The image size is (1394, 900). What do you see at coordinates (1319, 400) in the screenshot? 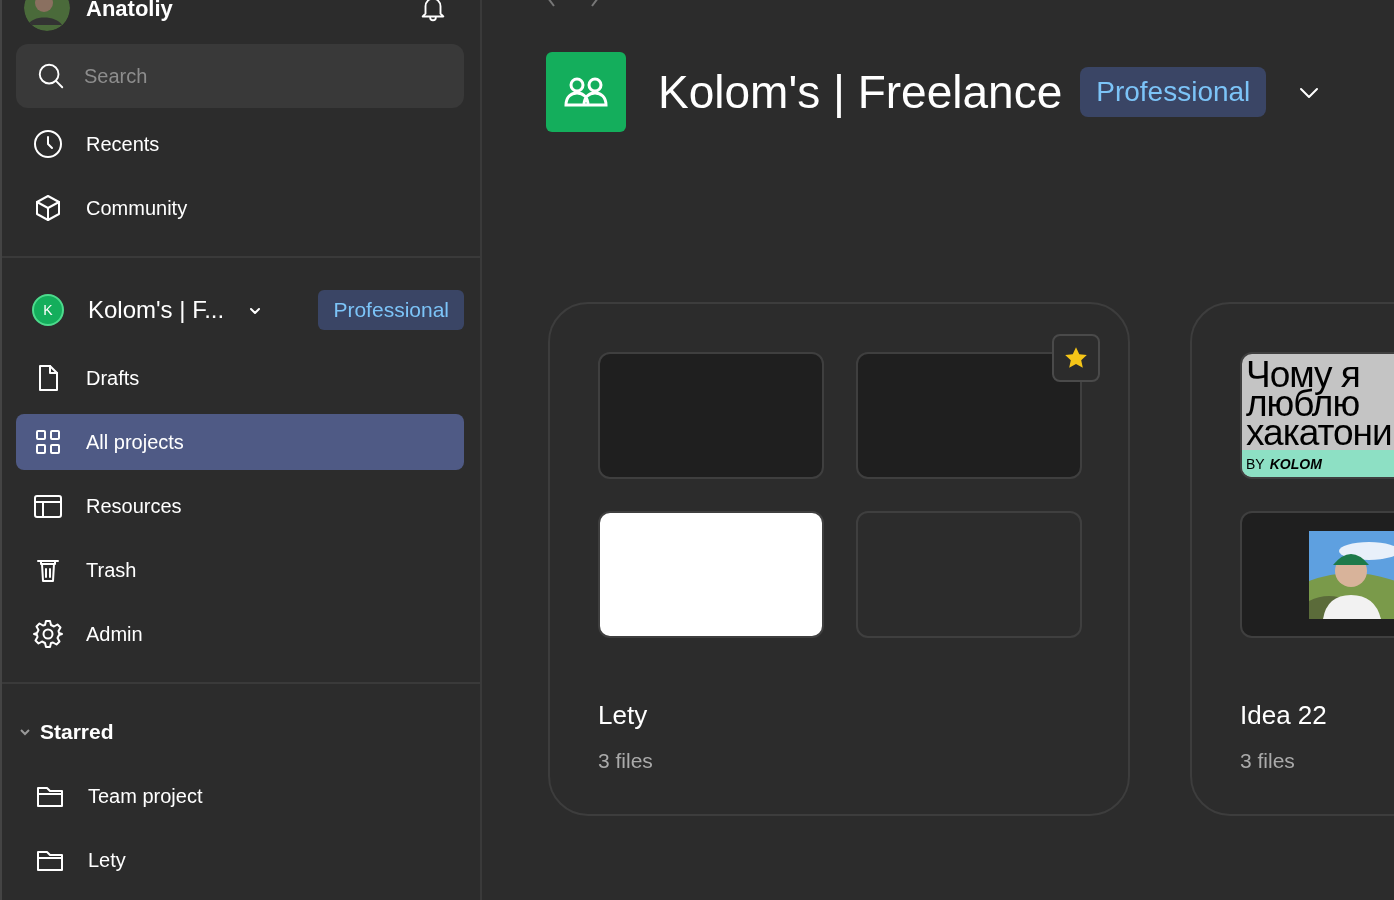
I see `poster-title: Чому я люблю хакатони` at bounding box center [1319, 400].